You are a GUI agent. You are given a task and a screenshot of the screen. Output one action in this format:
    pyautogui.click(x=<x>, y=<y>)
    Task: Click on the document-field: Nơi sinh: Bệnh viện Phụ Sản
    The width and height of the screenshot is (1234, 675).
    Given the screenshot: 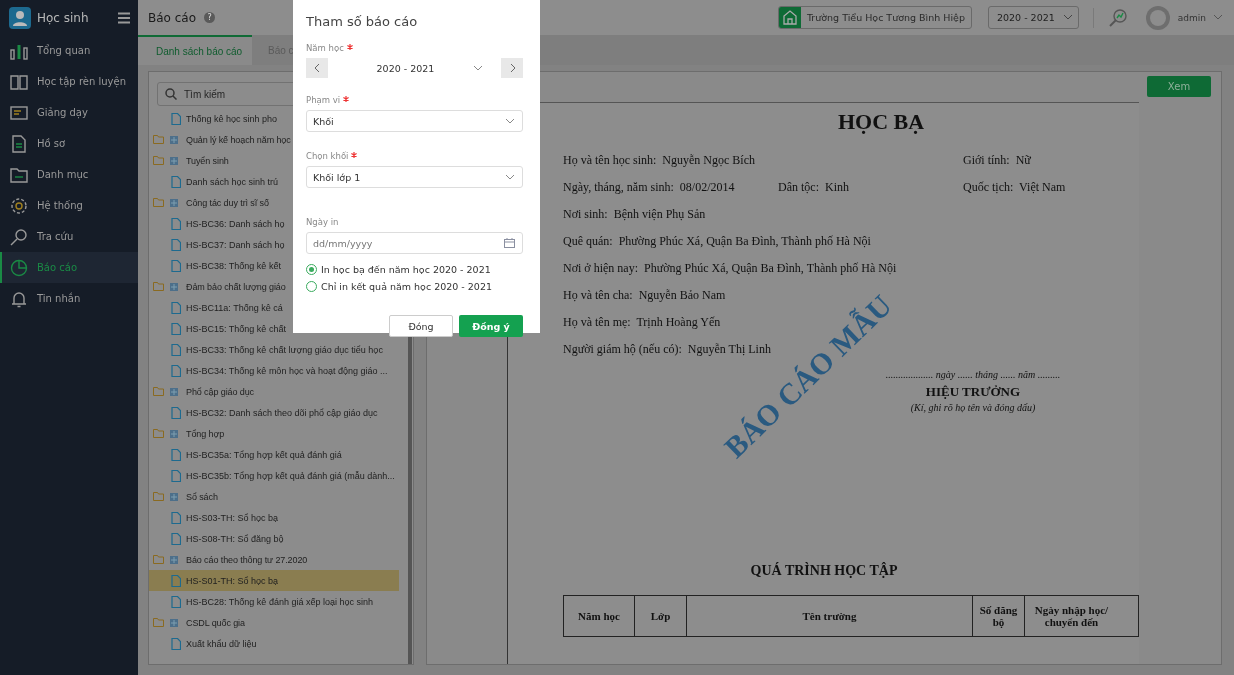 What is the action you would take?
    pyautogui.click(x=634, y=214)
    